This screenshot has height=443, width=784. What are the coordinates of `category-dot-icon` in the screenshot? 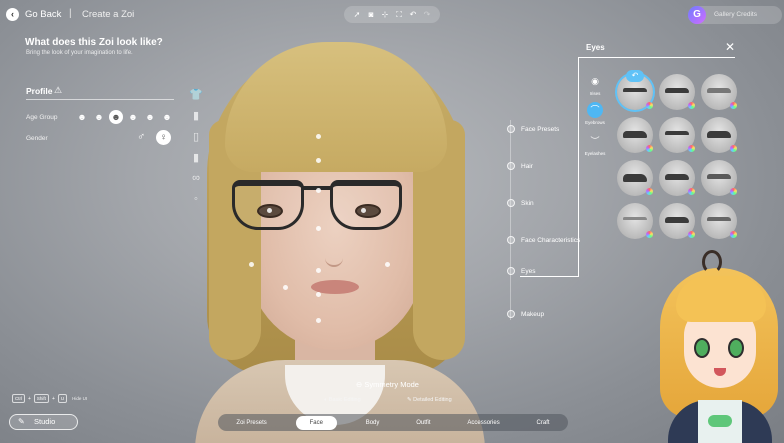 It's located at (511, 240).